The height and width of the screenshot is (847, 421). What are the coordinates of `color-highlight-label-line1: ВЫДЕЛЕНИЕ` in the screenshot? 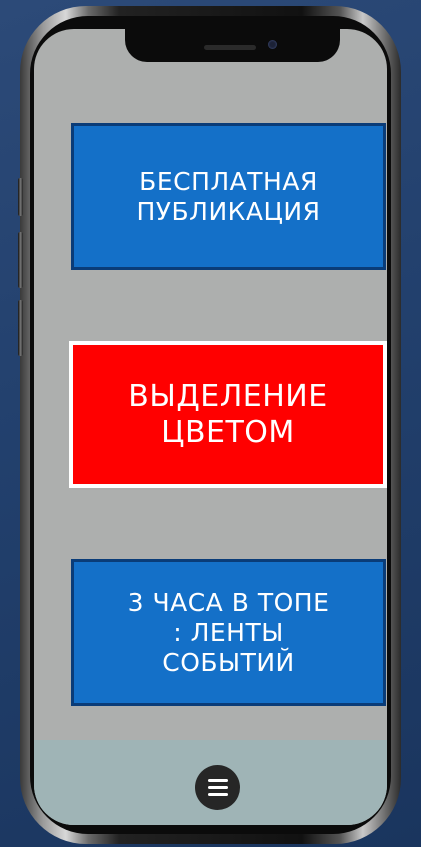 It's located at (228, 396).